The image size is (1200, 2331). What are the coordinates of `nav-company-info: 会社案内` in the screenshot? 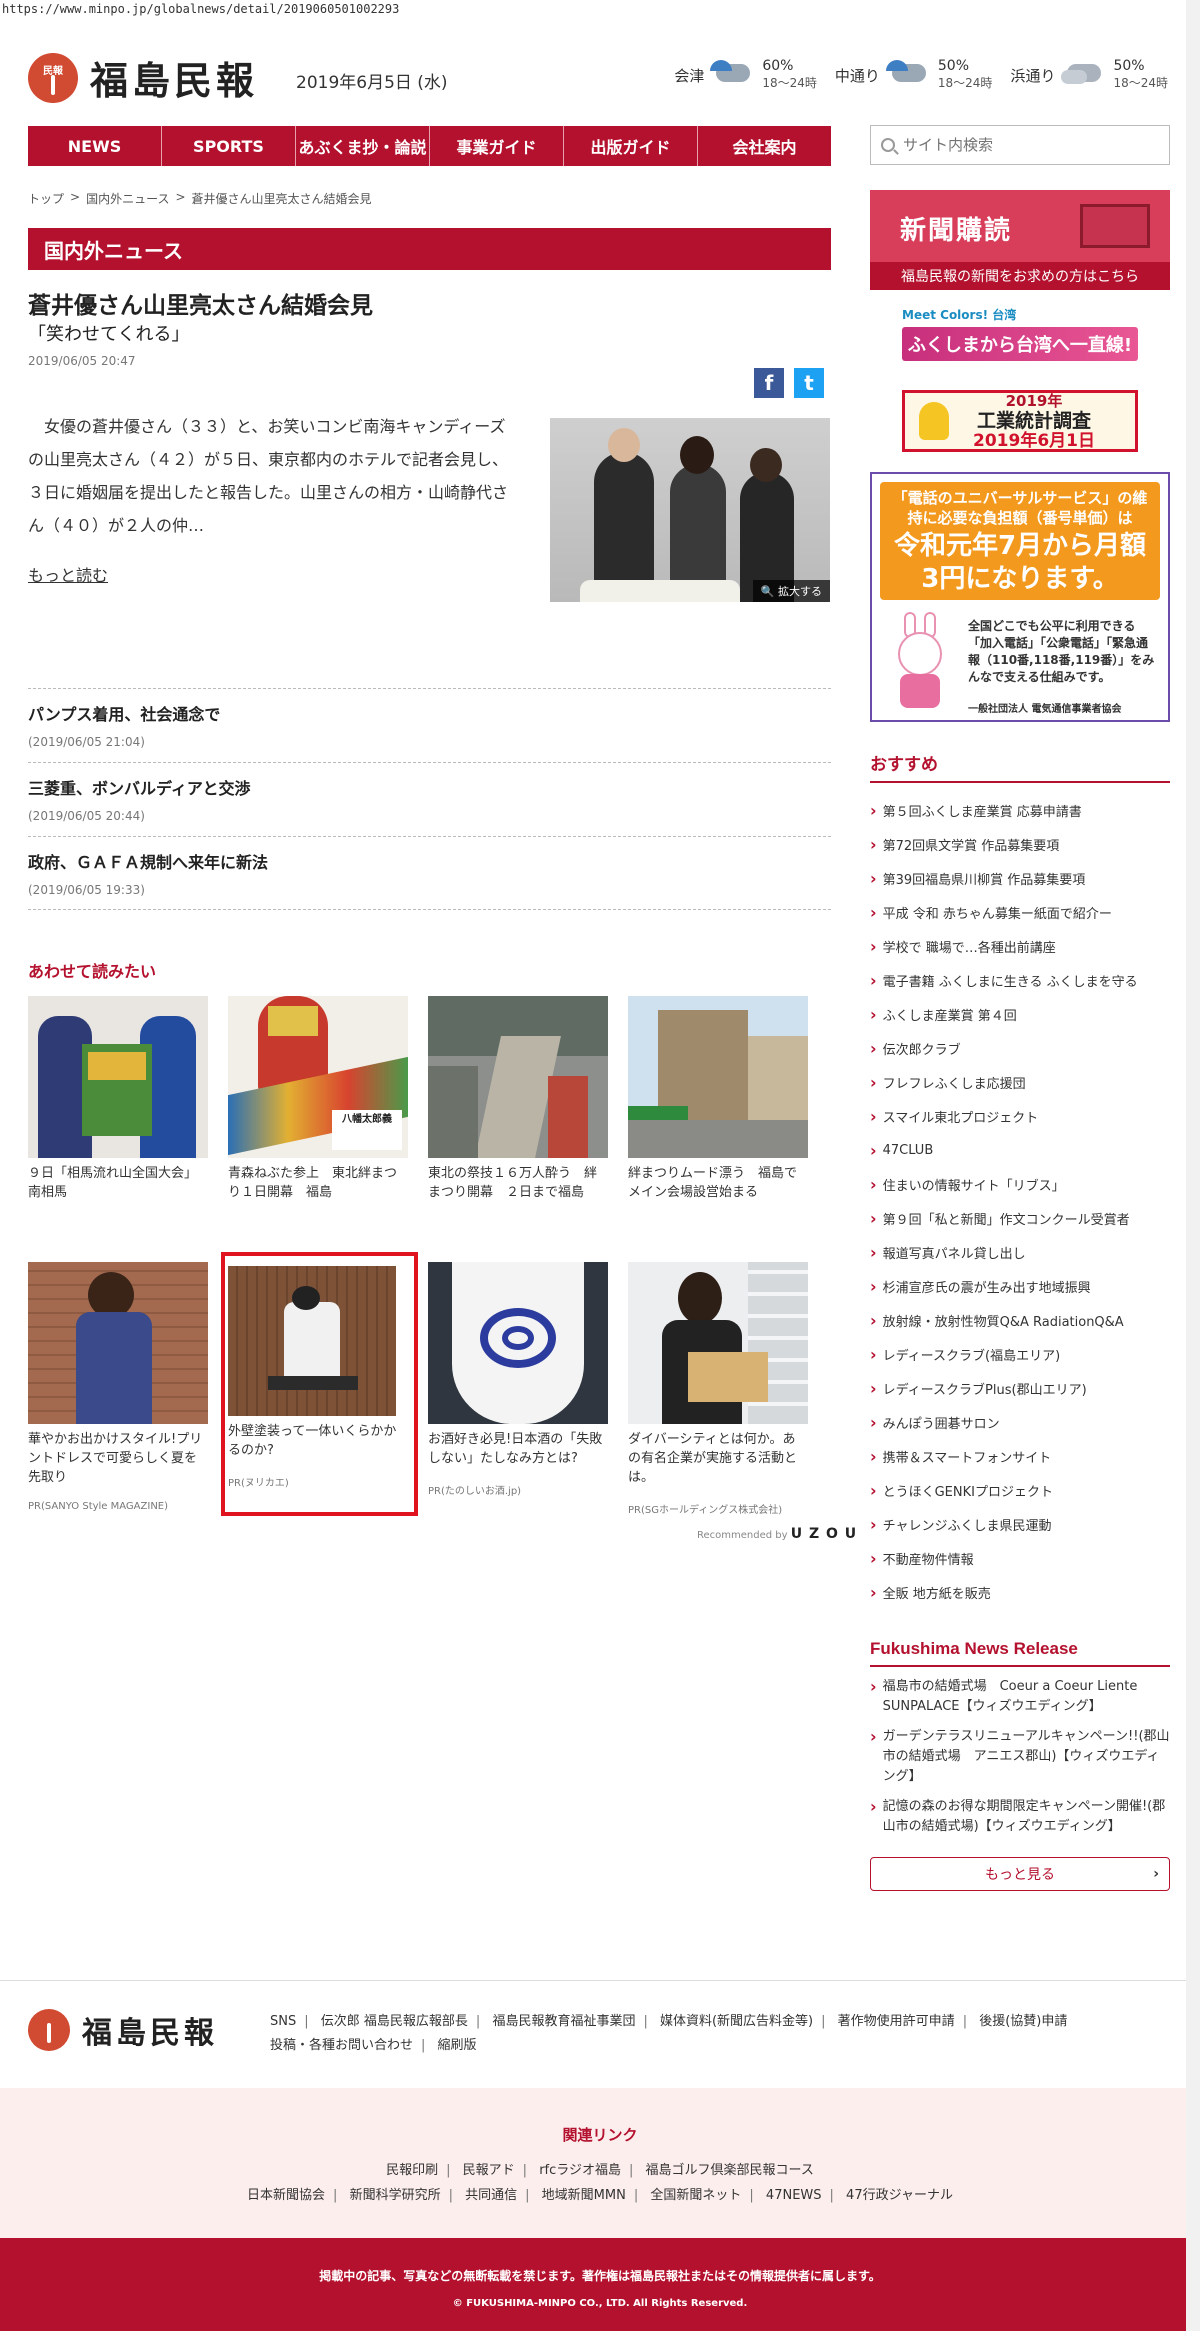 It's located at (764, 146).